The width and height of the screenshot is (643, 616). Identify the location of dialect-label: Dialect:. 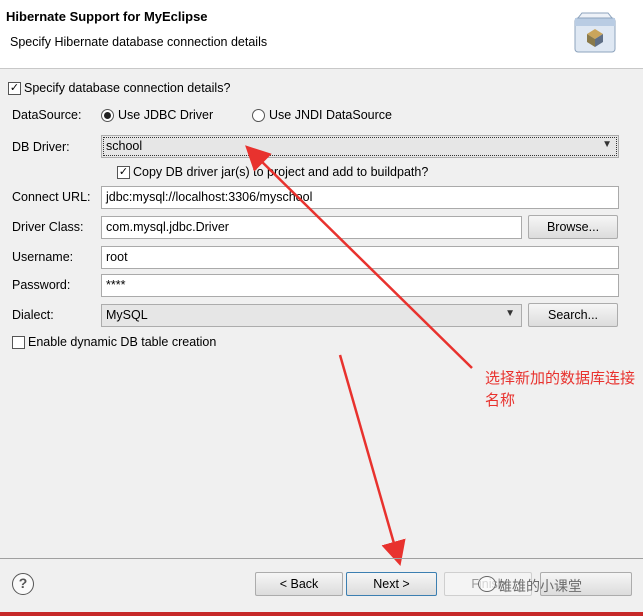
(33, 315).